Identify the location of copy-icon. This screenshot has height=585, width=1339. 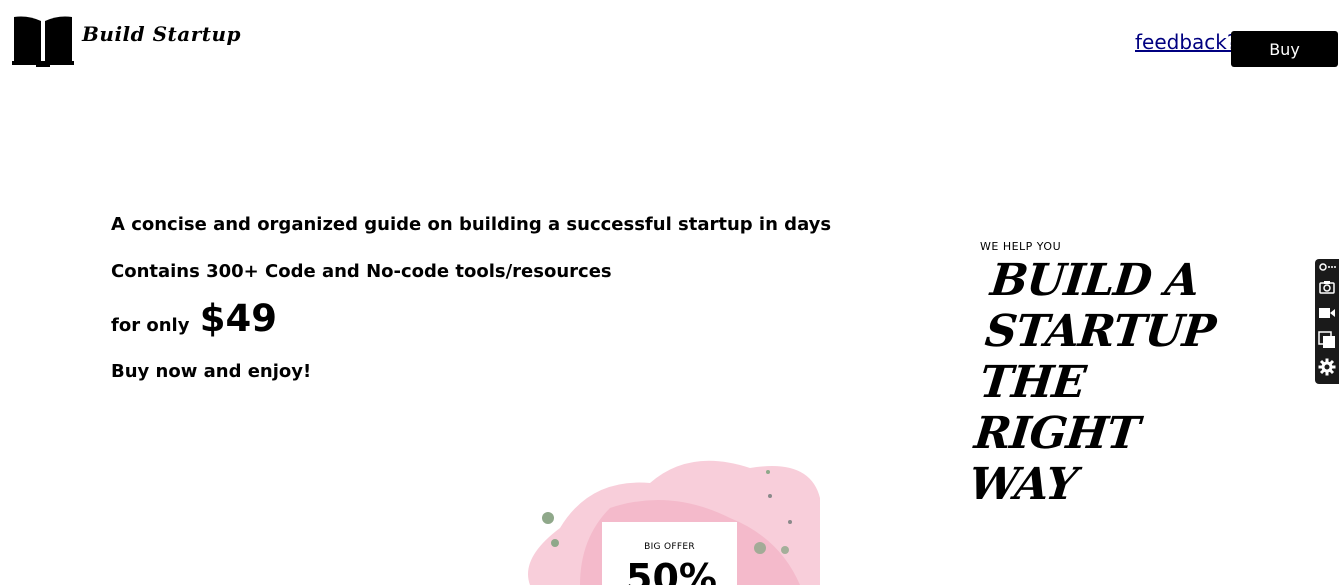
(1327, 340).